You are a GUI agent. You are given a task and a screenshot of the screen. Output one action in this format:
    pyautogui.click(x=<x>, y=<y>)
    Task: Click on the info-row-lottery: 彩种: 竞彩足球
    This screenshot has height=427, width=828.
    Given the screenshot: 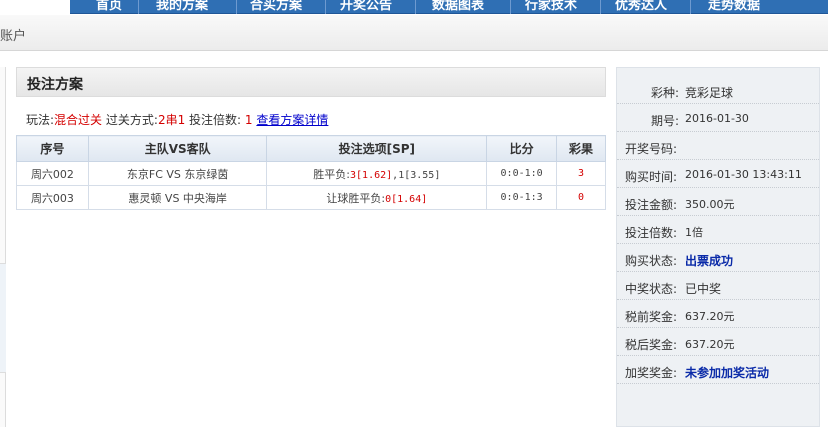 What is the action you would take?
    pyautogui.click(x=718, y=90)
    